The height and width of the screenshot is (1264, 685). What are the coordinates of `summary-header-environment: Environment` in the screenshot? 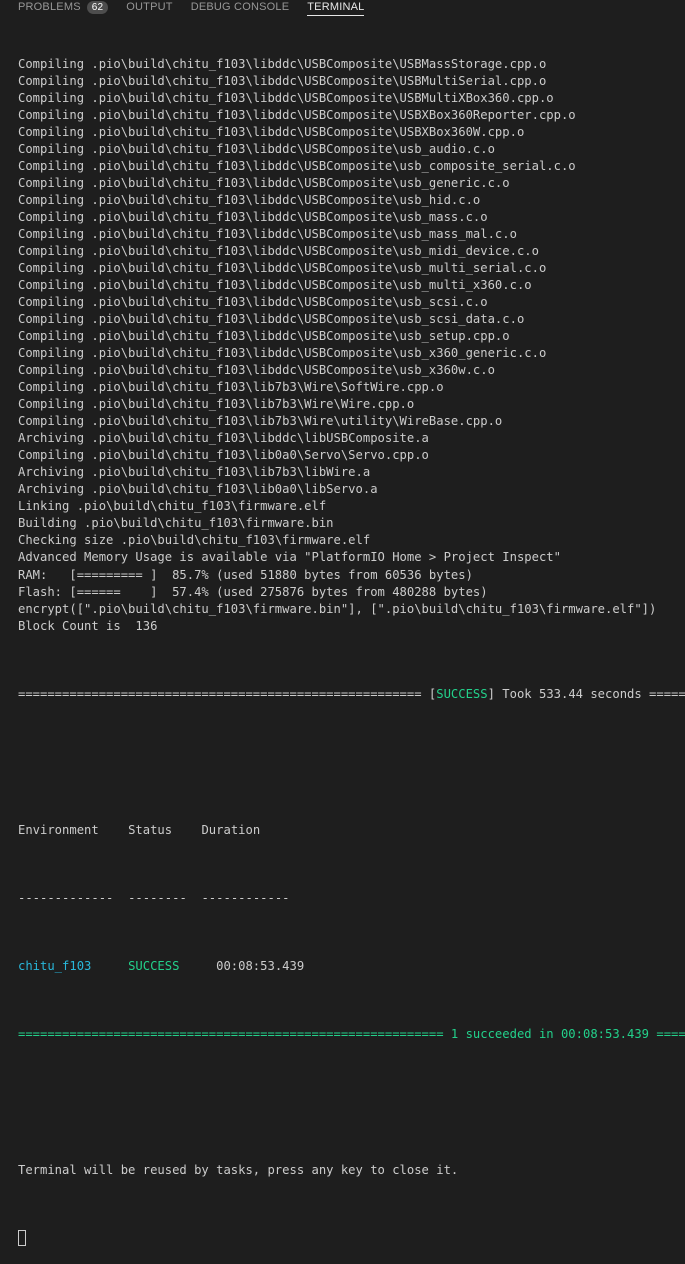 It's located at (58, 829).